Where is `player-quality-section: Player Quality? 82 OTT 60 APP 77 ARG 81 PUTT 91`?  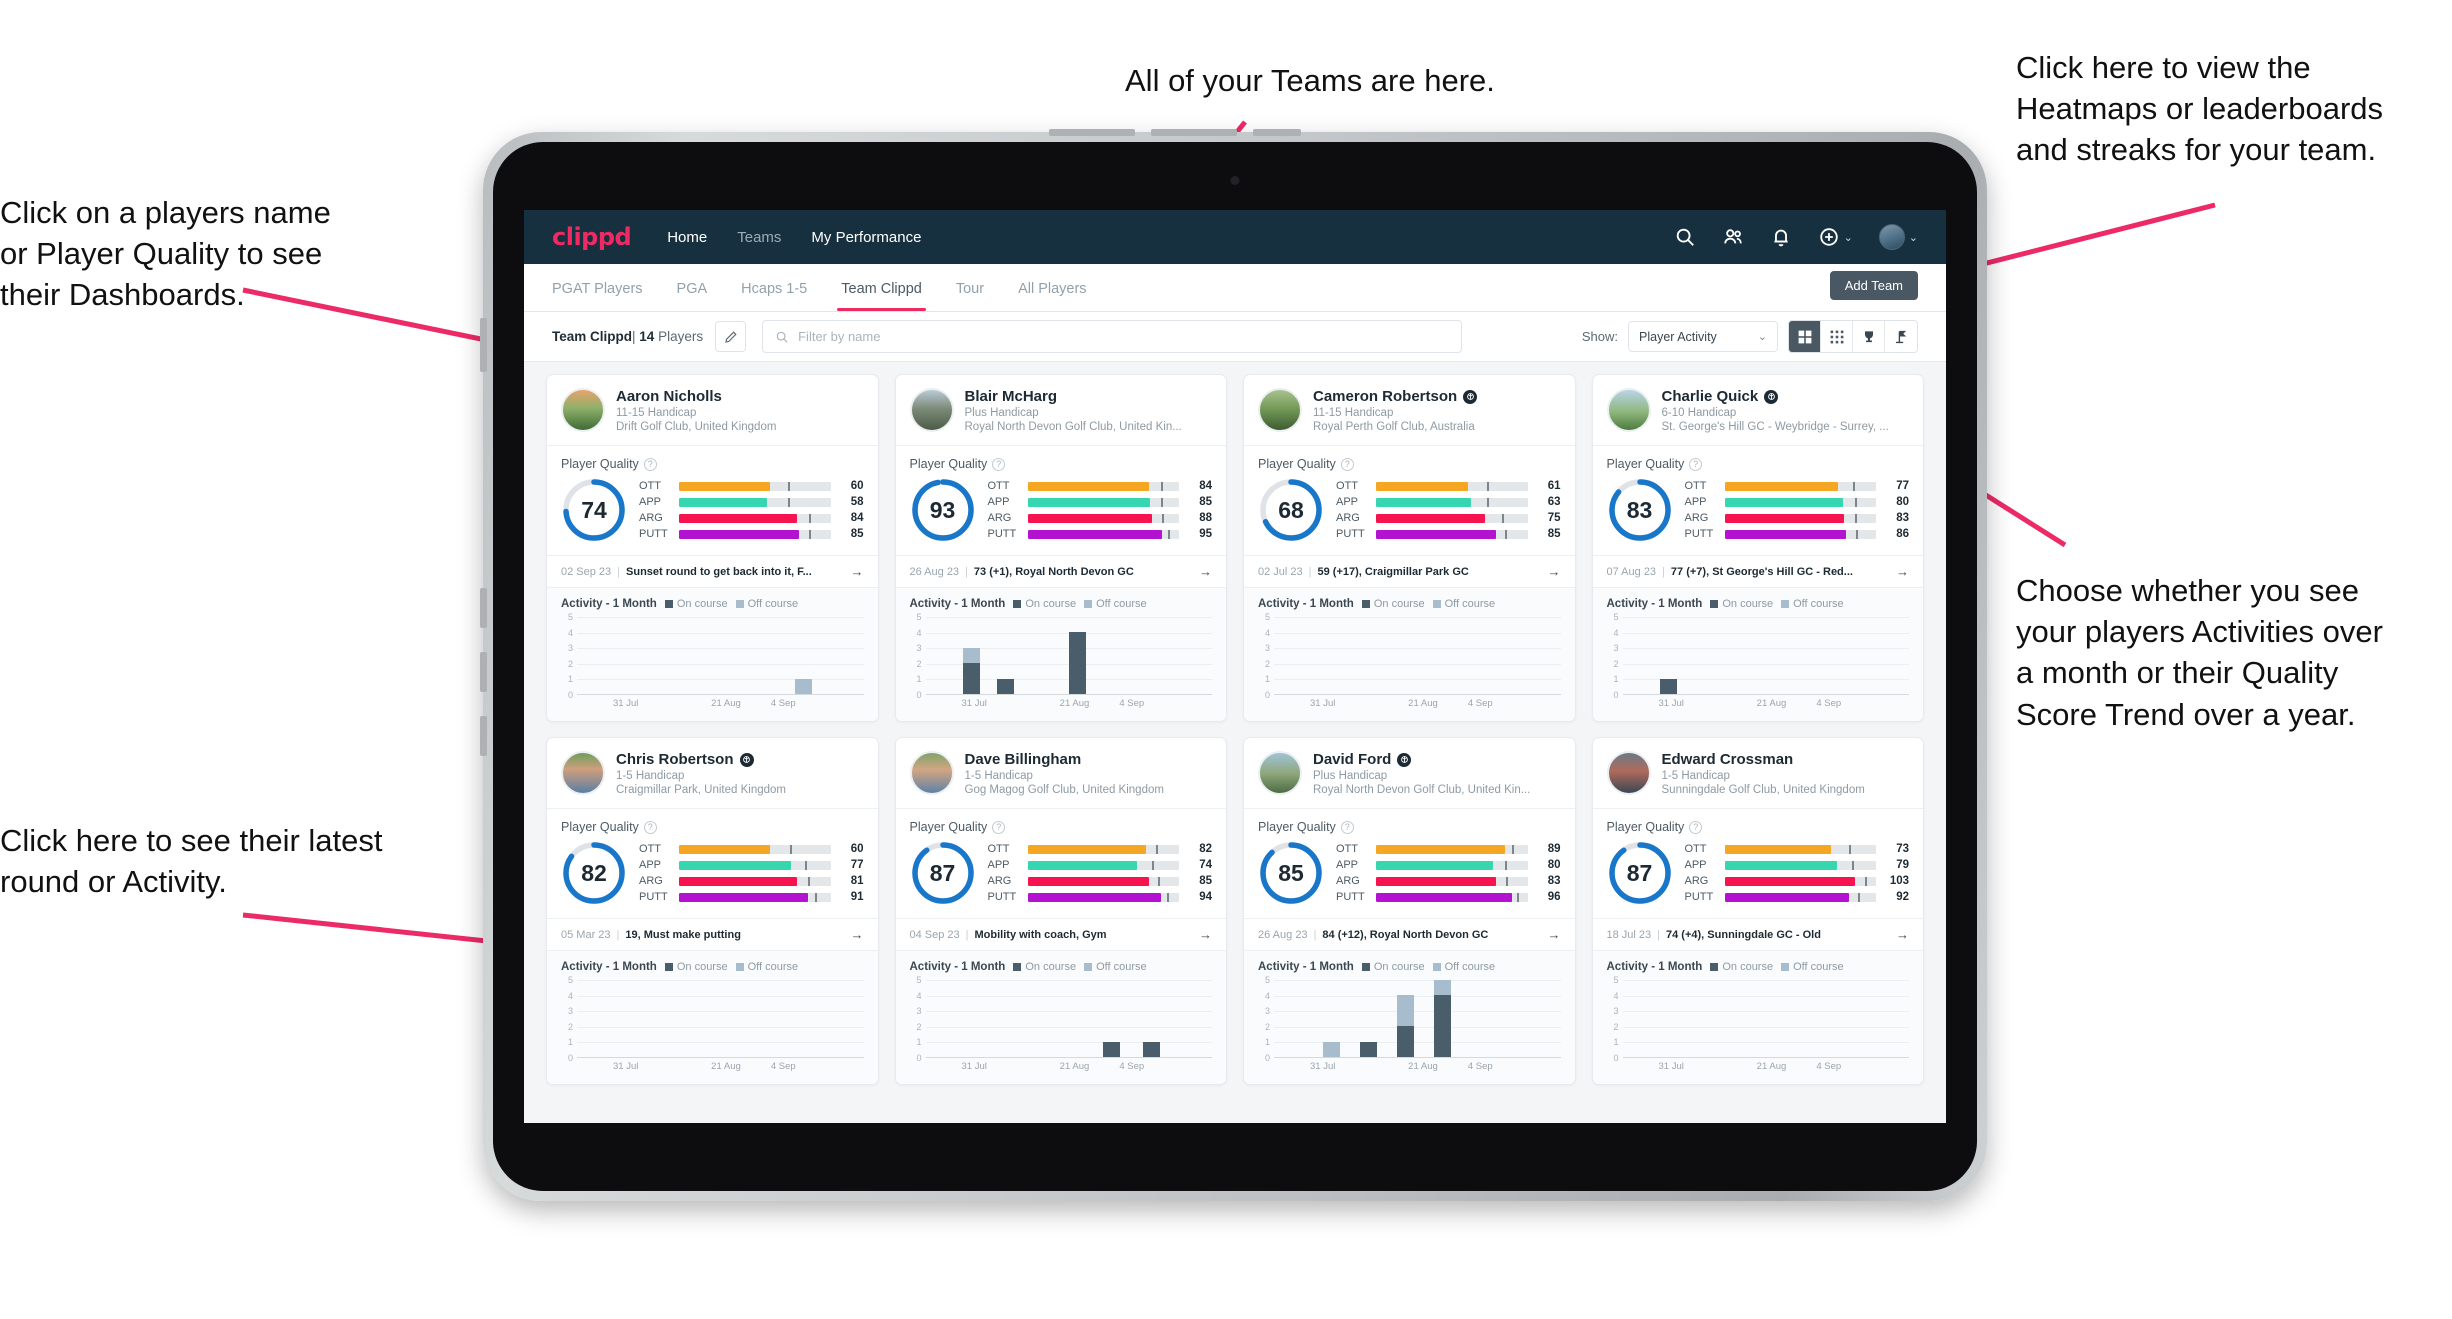
player-quality-section: Player Quality? 82 OTT 60 APP 77 ARG 81 PUTT 91 is located at coordinates (712, 863).